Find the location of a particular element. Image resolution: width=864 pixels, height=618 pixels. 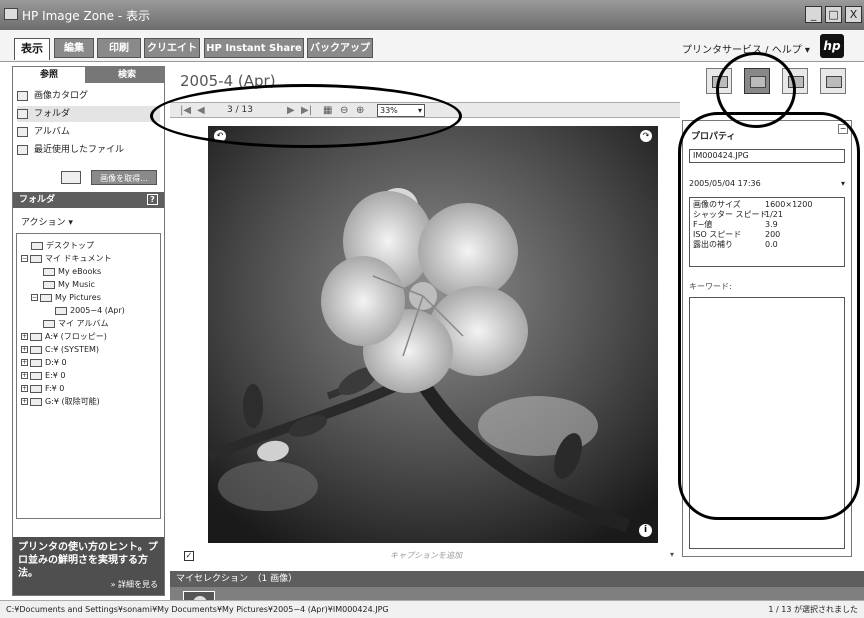

tree-node: 2005−4 (Apr) is located at coordinates (90, 311).